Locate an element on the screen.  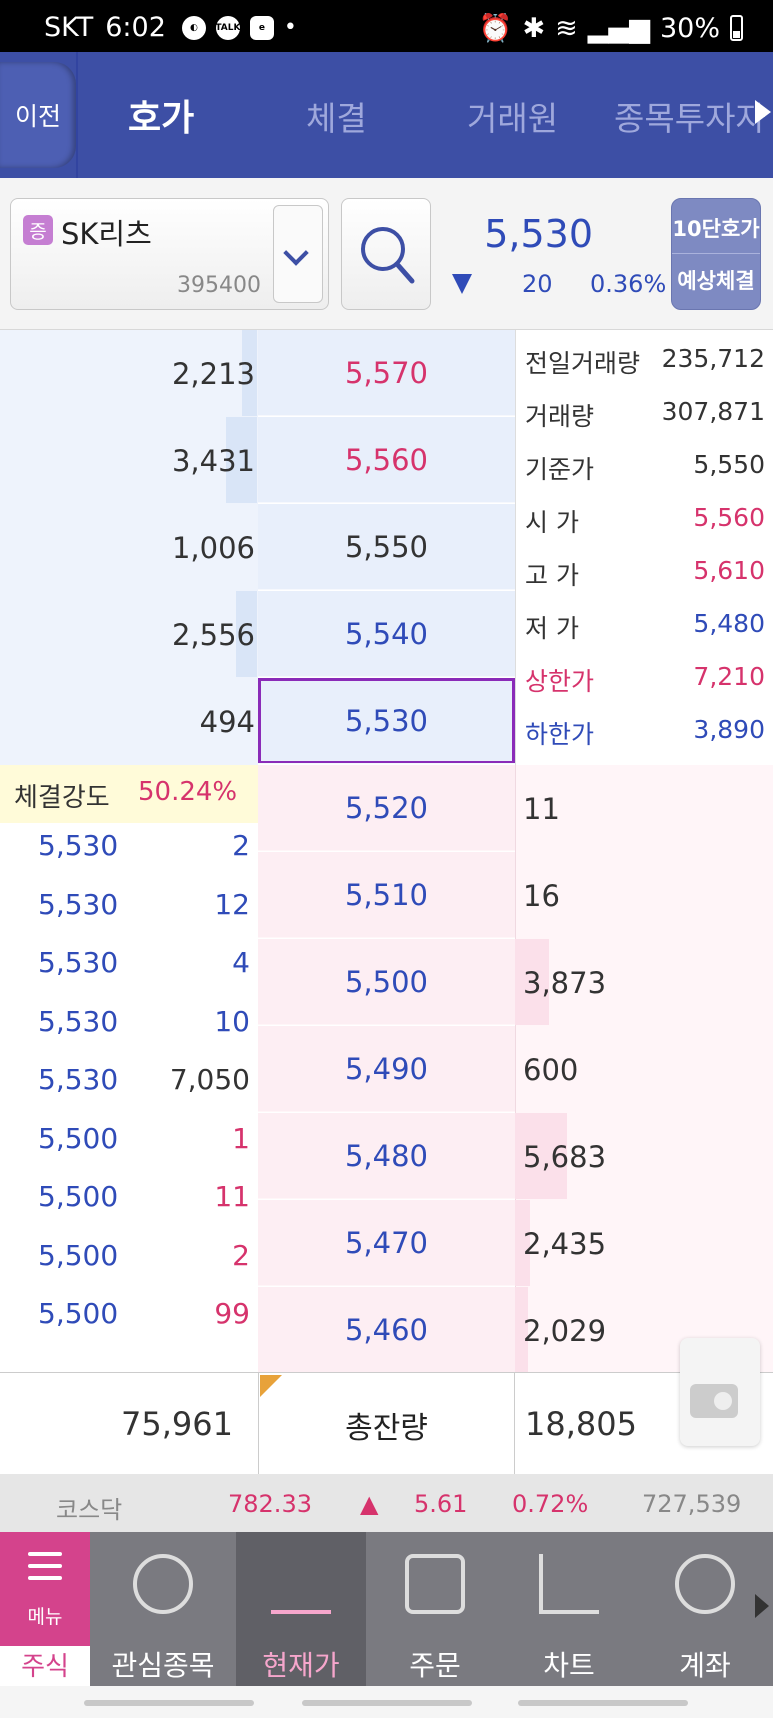
nav-chart: 차트 is located at coordinates (569, 1609).